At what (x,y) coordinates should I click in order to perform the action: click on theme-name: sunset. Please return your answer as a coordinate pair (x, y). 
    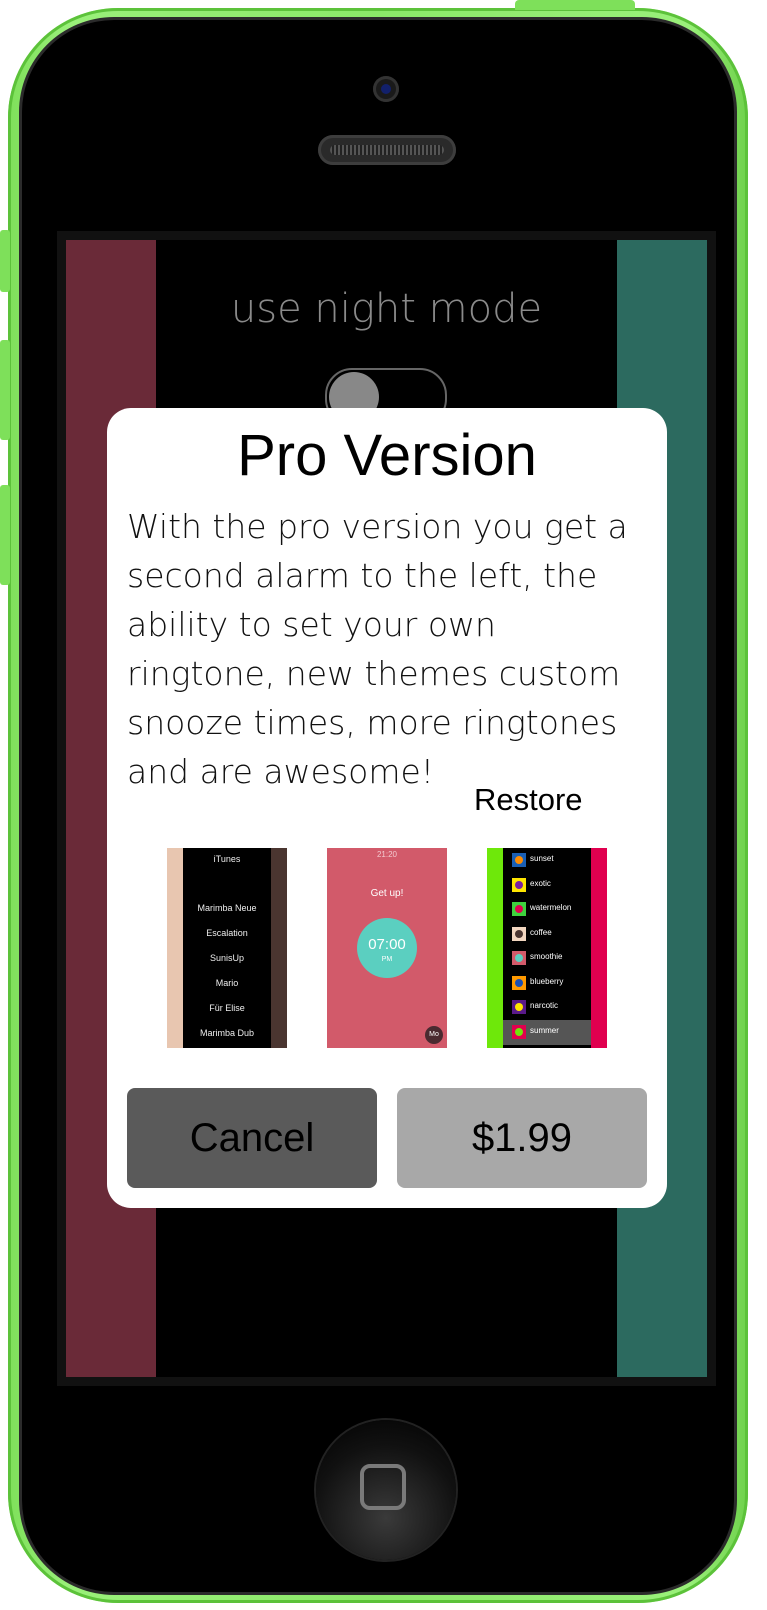
    Looking at the image, I should click on (542, 858).